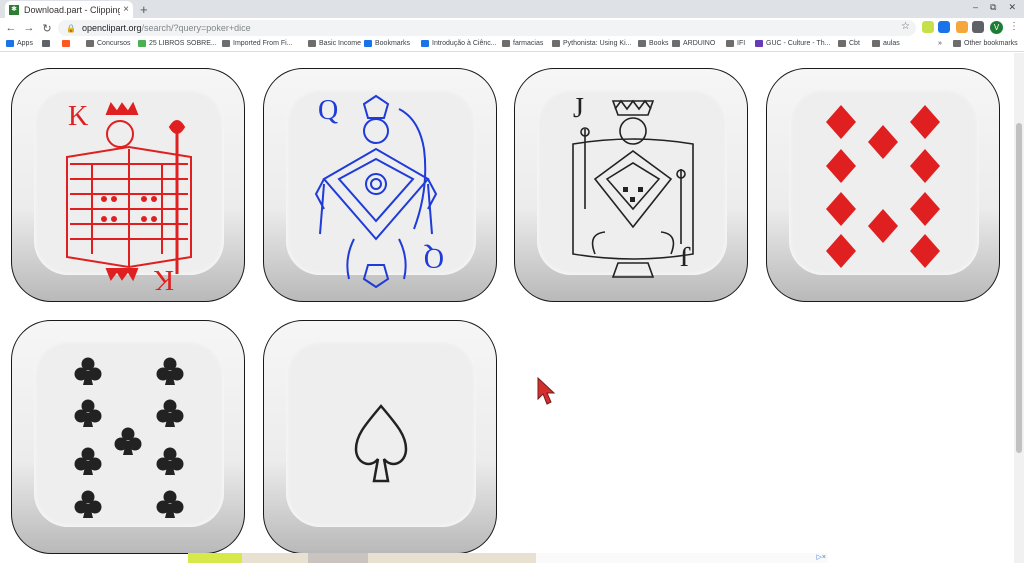 The height and width of the screenshot is (563, 1024). What do you see at coordinates (11, 28) in the screenshot?
I see `back-button: ←` at bounding box center [11, 28].